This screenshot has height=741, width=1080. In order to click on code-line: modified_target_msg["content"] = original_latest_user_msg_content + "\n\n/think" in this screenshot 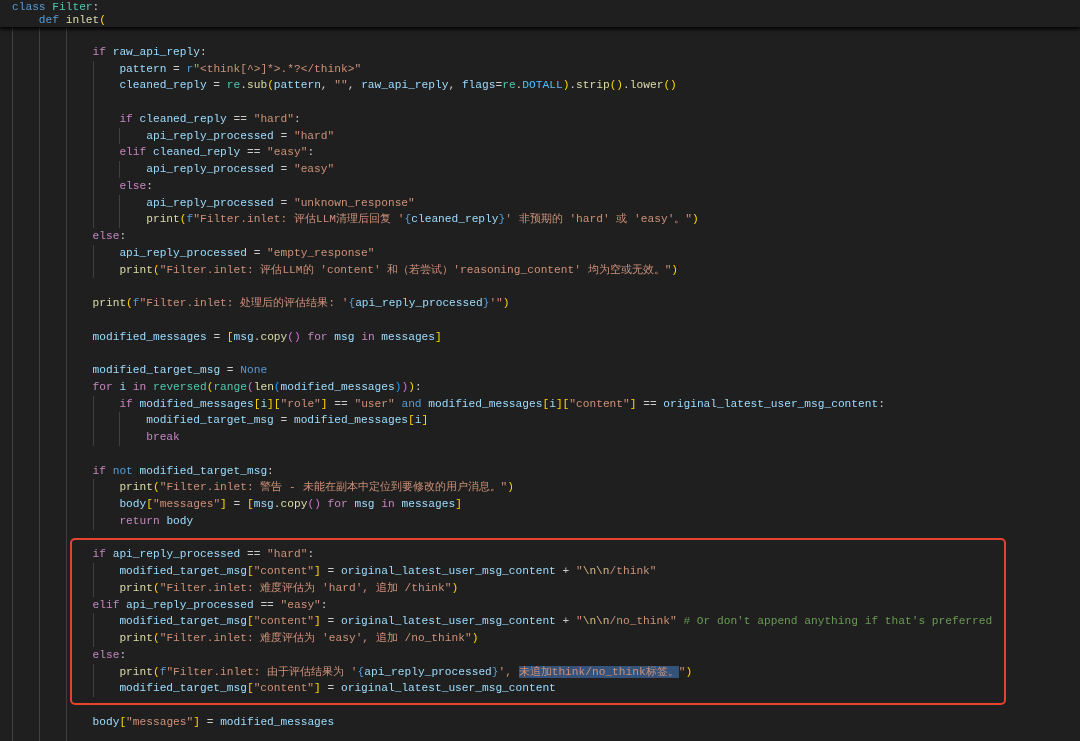, I will do `click(388, 571)`.